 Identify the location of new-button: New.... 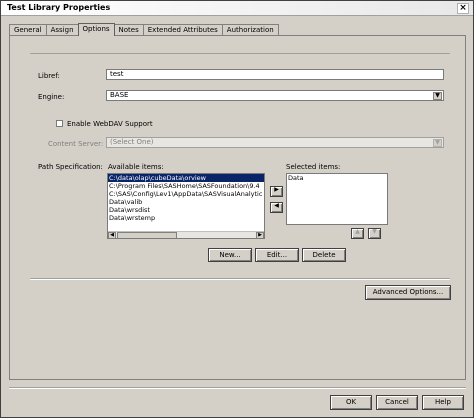
(230, 255).